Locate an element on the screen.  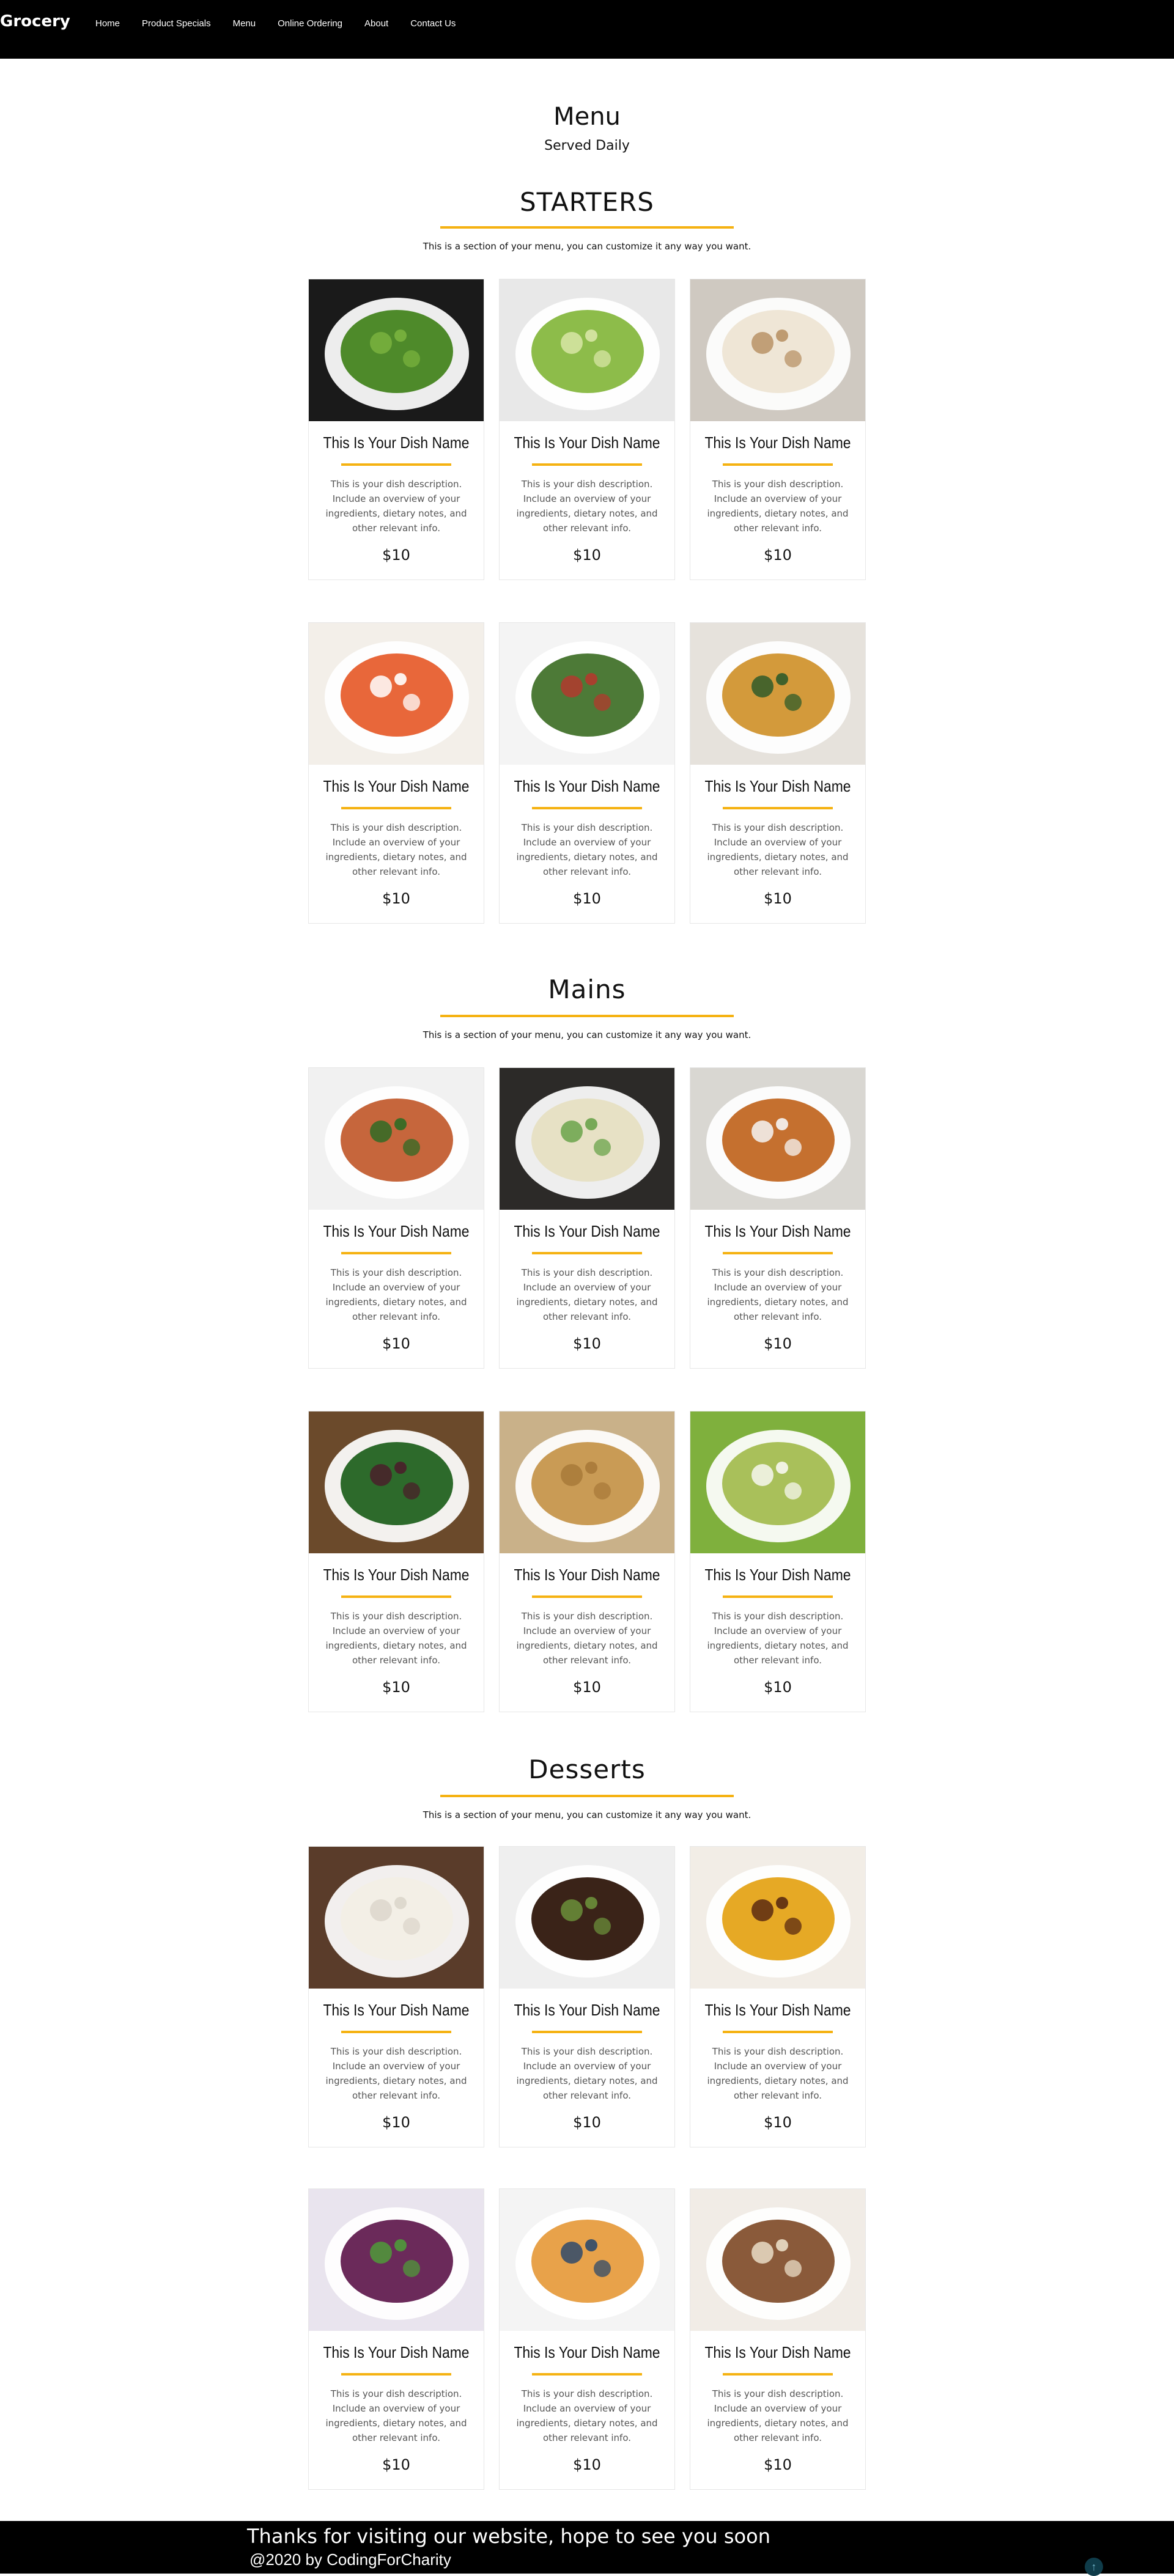
section-title-mains: Mains is located at coordinates (587, 989).